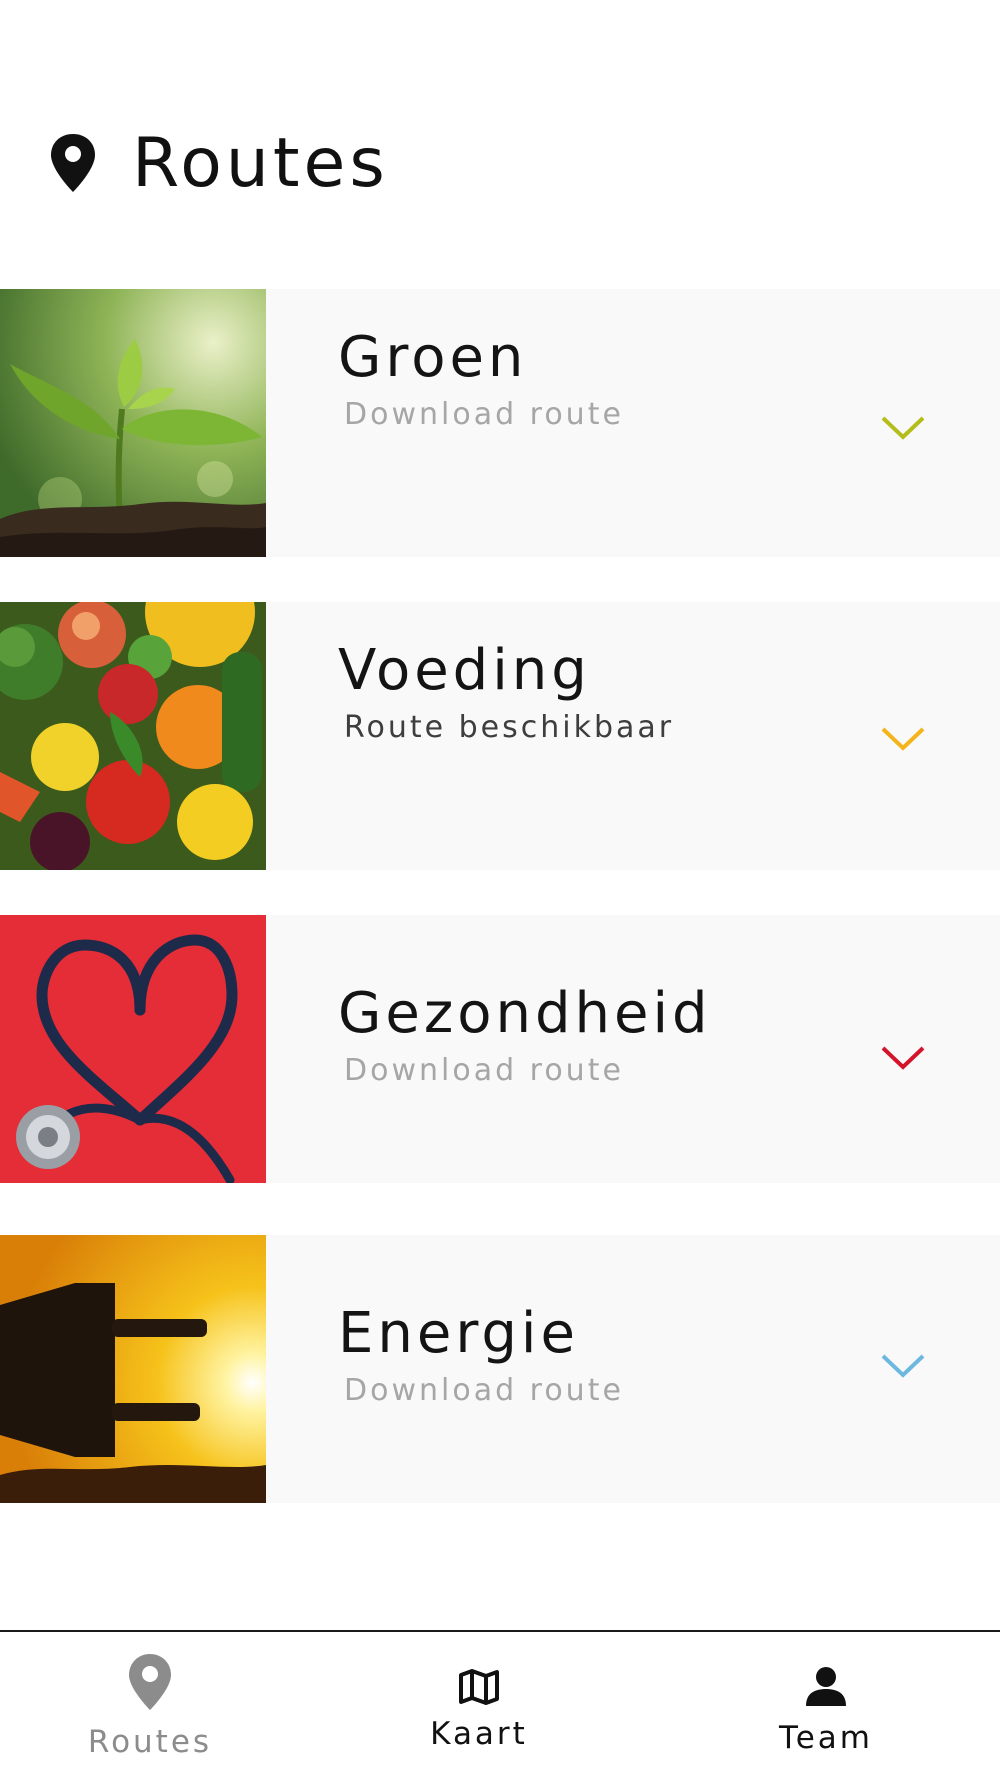  I want to click on route-name: Voeding, so click(464, 670).